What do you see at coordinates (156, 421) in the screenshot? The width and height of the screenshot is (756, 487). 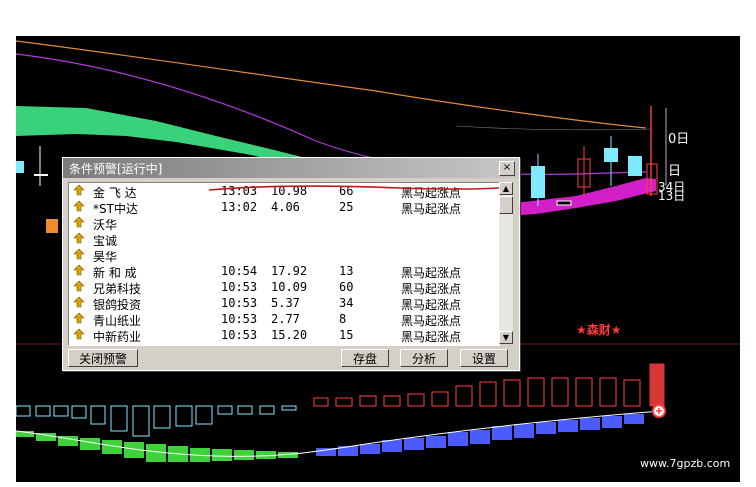 I see `cyan-bars` at bounding box center [156, 421].